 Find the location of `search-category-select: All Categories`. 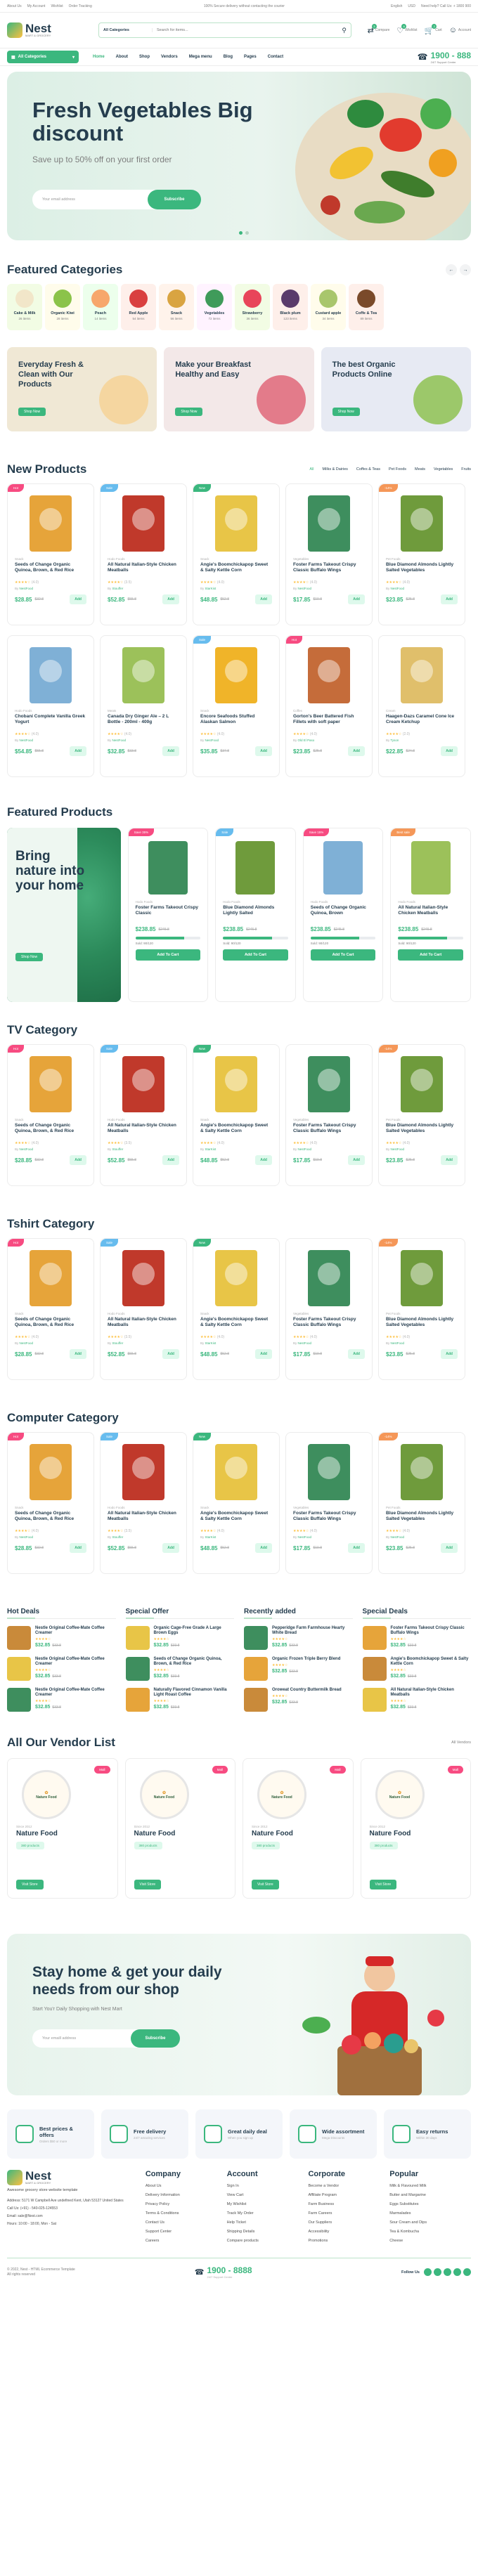

search-category-select: All Categories is located at coordinates (128, 30).